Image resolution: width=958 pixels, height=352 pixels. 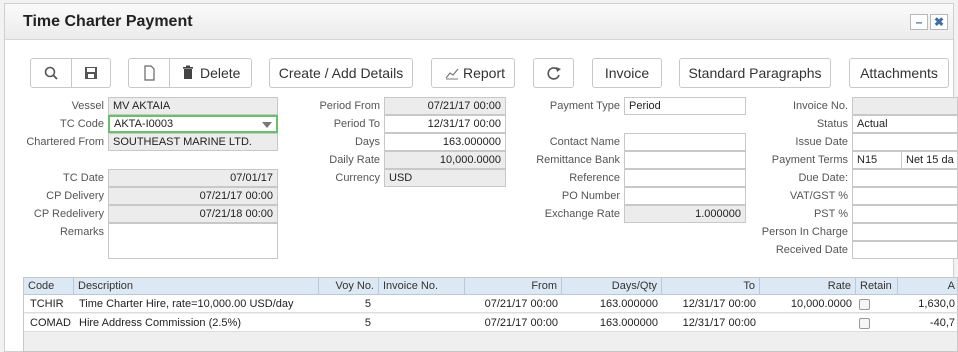 What do you see at coordinates (422, 304) in the screenshot?
I see `row-invoice-no` at bounding box center [422, 304].